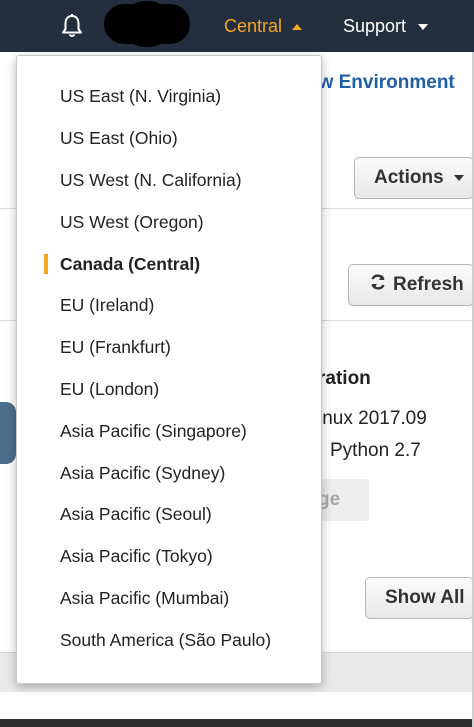 The image size is (474, 727). I want to click on region-menu-label: Central, so click(253, 25).